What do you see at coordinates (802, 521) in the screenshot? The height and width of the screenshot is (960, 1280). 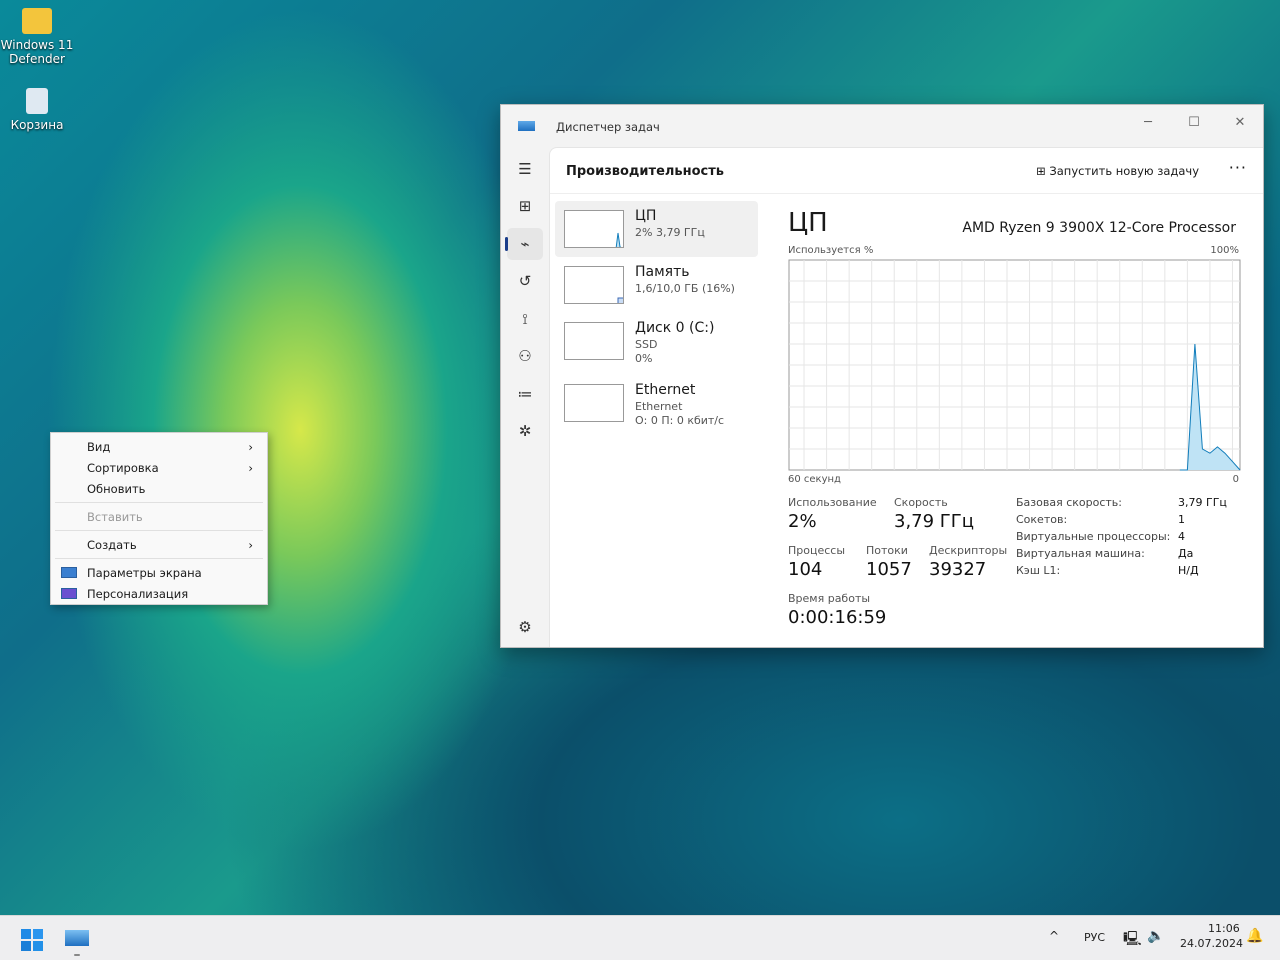 I see `stat-usage: 2%` at bounding box center [802, 521].